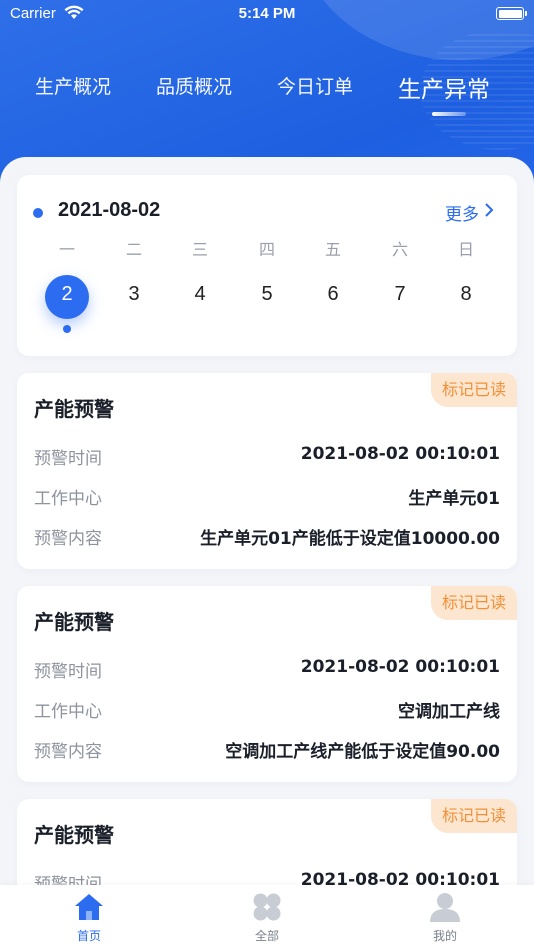  I want to click on weekday-label: 五, so click(332, 249).